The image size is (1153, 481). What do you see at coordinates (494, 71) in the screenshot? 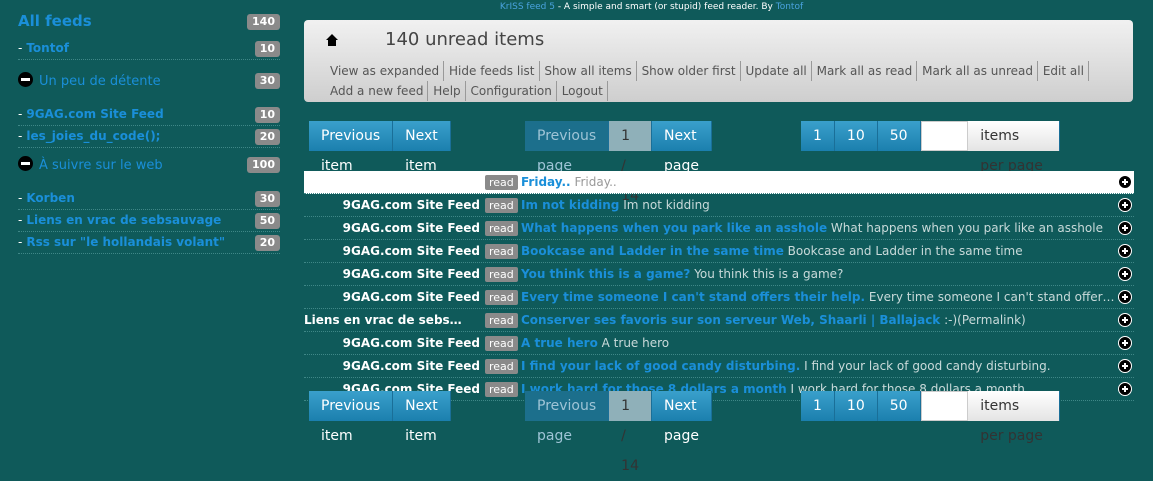
I see `hide-feeds-link: Hide feeds list` at bounding box center [494, 71].